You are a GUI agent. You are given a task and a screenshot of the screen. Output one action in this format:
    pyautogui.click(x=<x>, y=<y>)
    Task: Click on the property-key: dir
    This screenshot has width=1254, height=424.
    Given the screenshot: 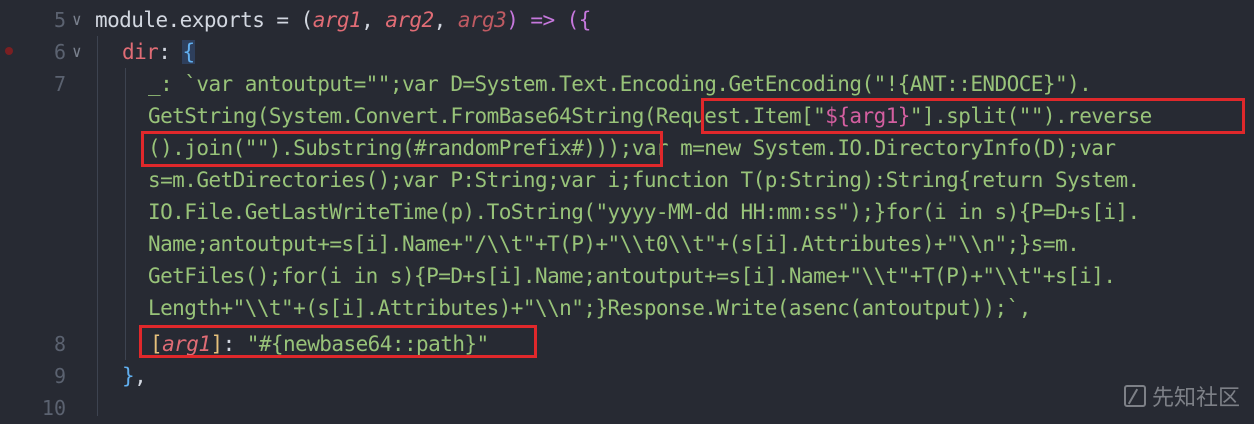 What is the action you would take?
    pyautogui.click(x=140, y=52)
    